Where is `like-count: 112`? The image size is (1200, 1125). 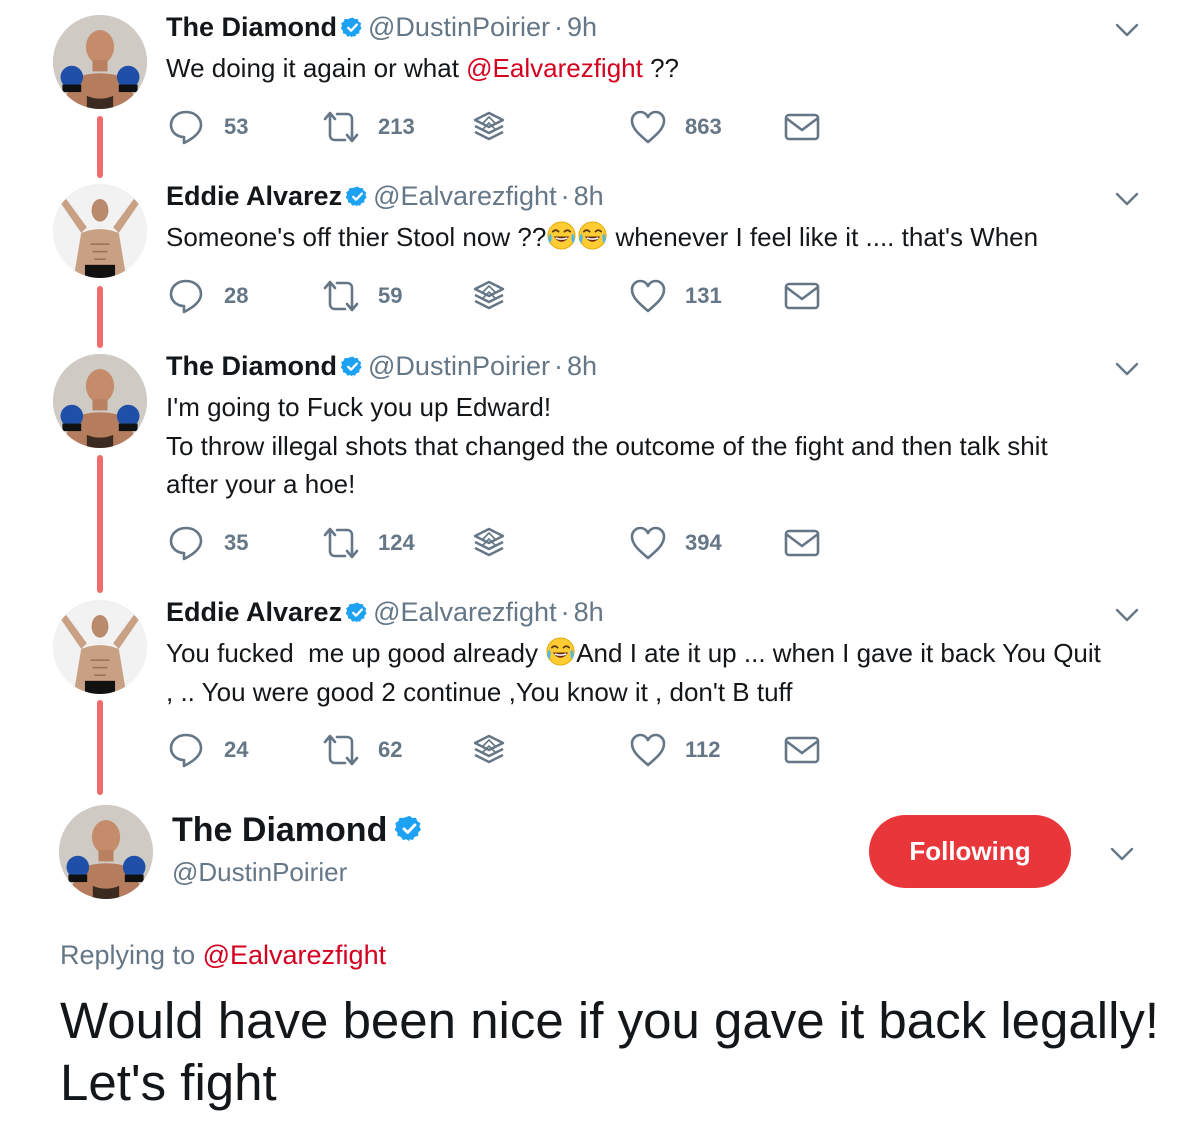
like-count: 112 is located at coordinates (703, 749).